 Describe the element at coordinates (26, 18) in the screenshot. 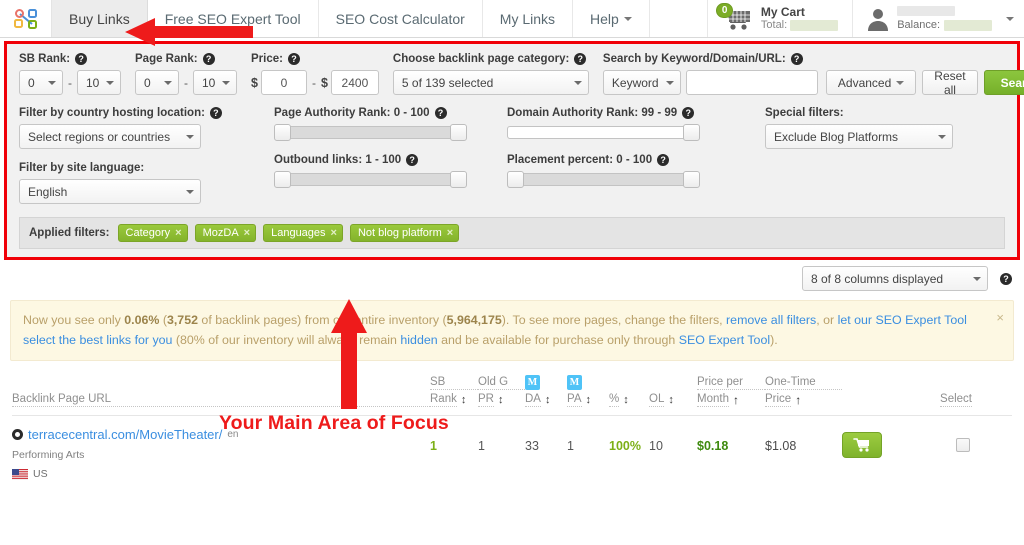

I see `site-logo` at that location.